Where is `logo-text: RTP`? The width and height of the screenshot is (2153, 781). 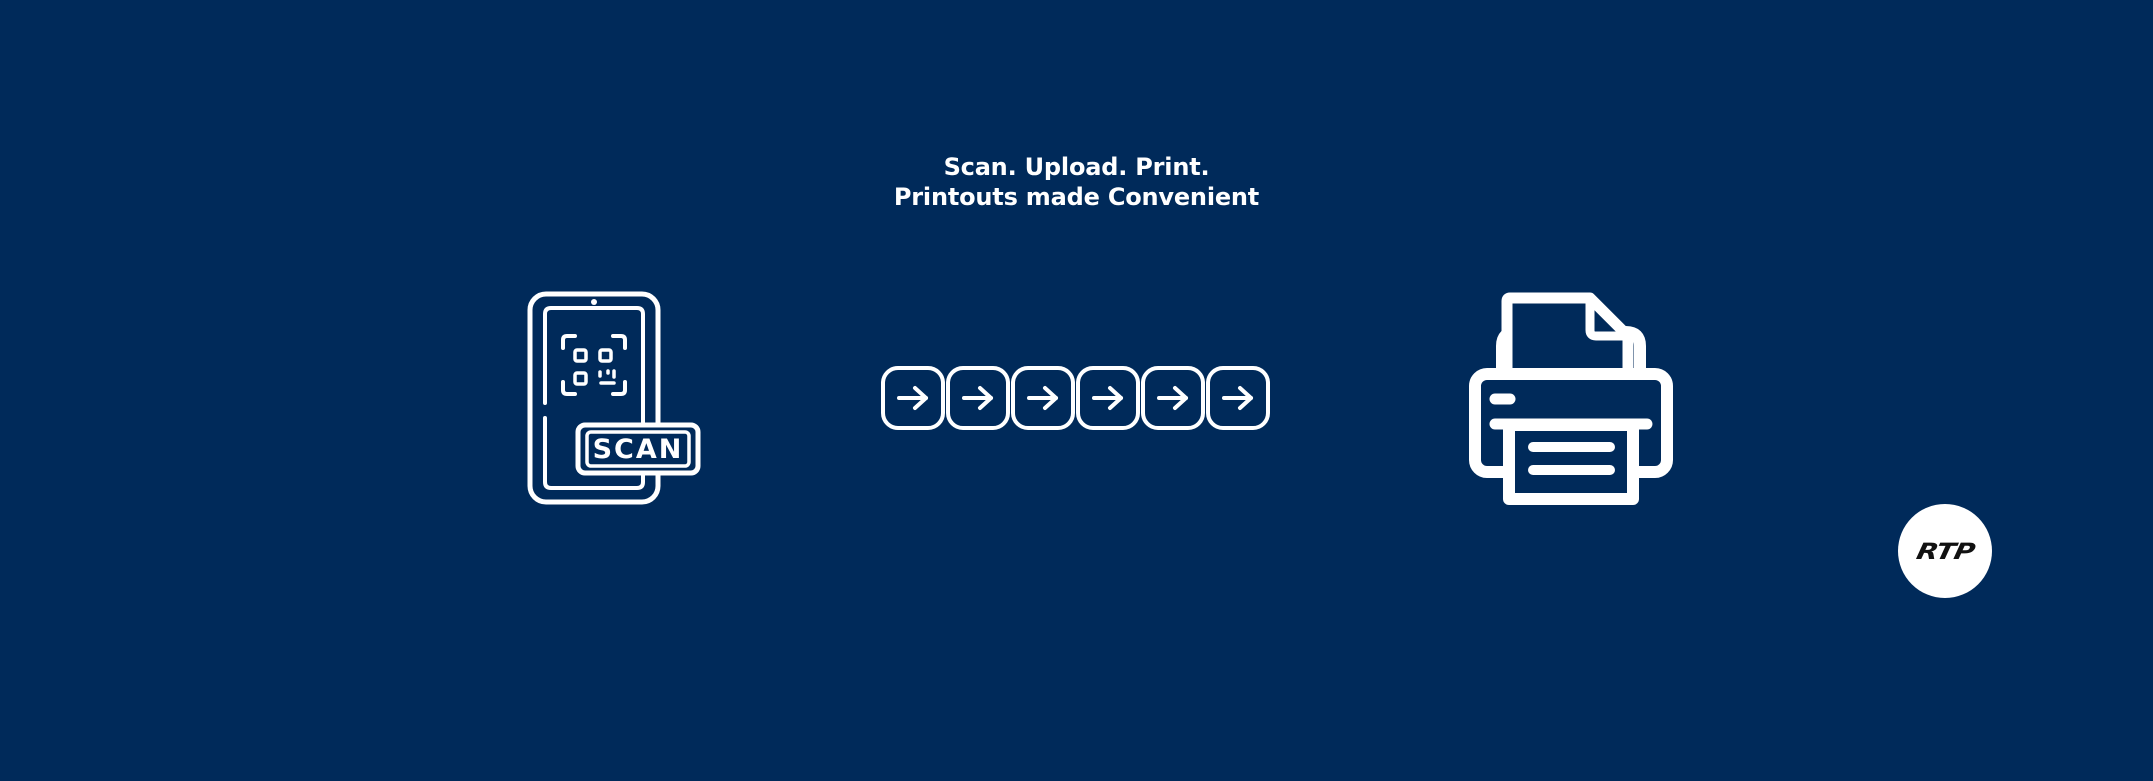 logo-text: RTP is located at coordinates (1945, 551).